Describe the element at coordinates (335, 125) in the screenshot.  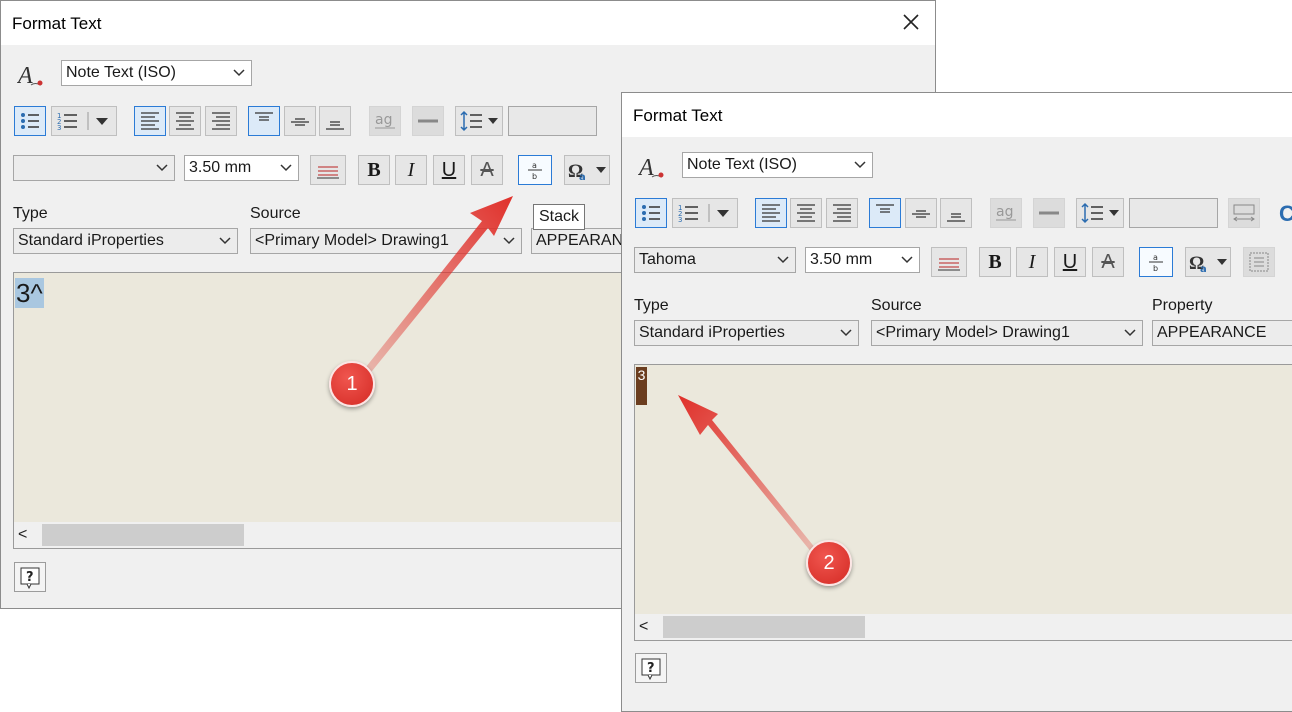
I see `align-bottom-icon` at that location.